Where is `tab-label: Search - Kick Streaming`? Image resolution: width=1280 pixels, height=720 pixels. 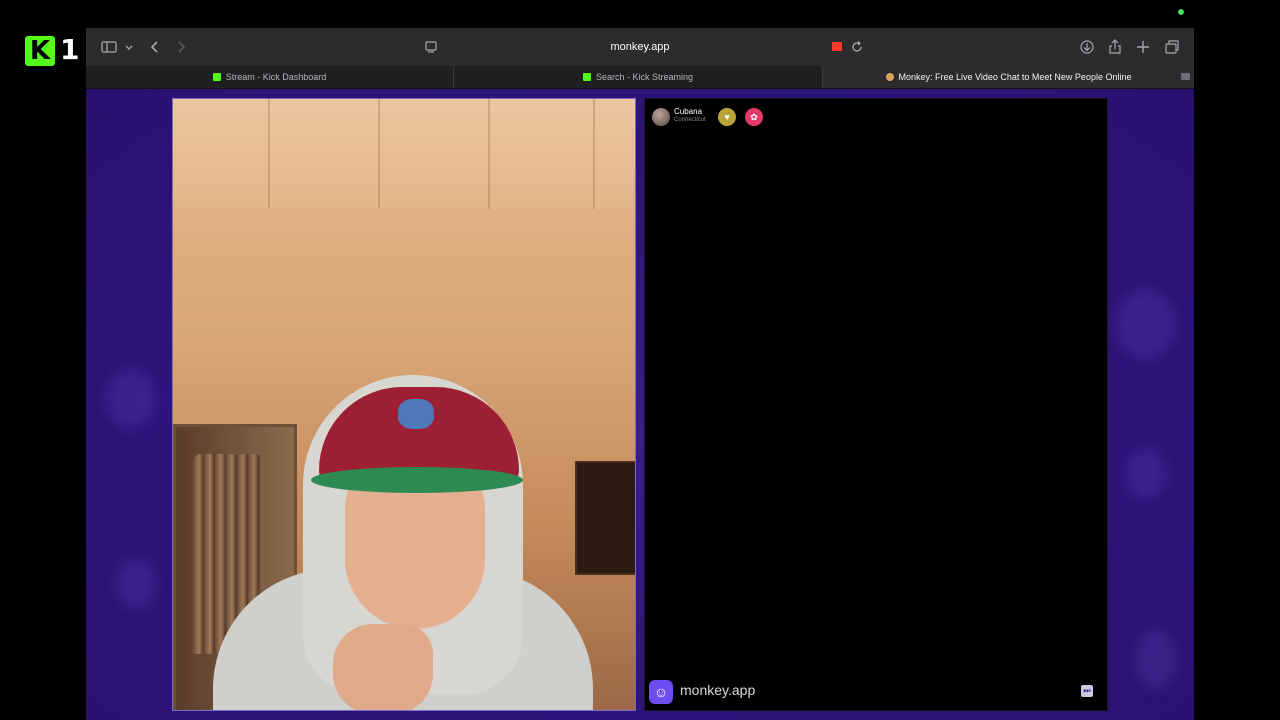 tab-label: Search - Kick Streaming is located at coordinates (644, 77).